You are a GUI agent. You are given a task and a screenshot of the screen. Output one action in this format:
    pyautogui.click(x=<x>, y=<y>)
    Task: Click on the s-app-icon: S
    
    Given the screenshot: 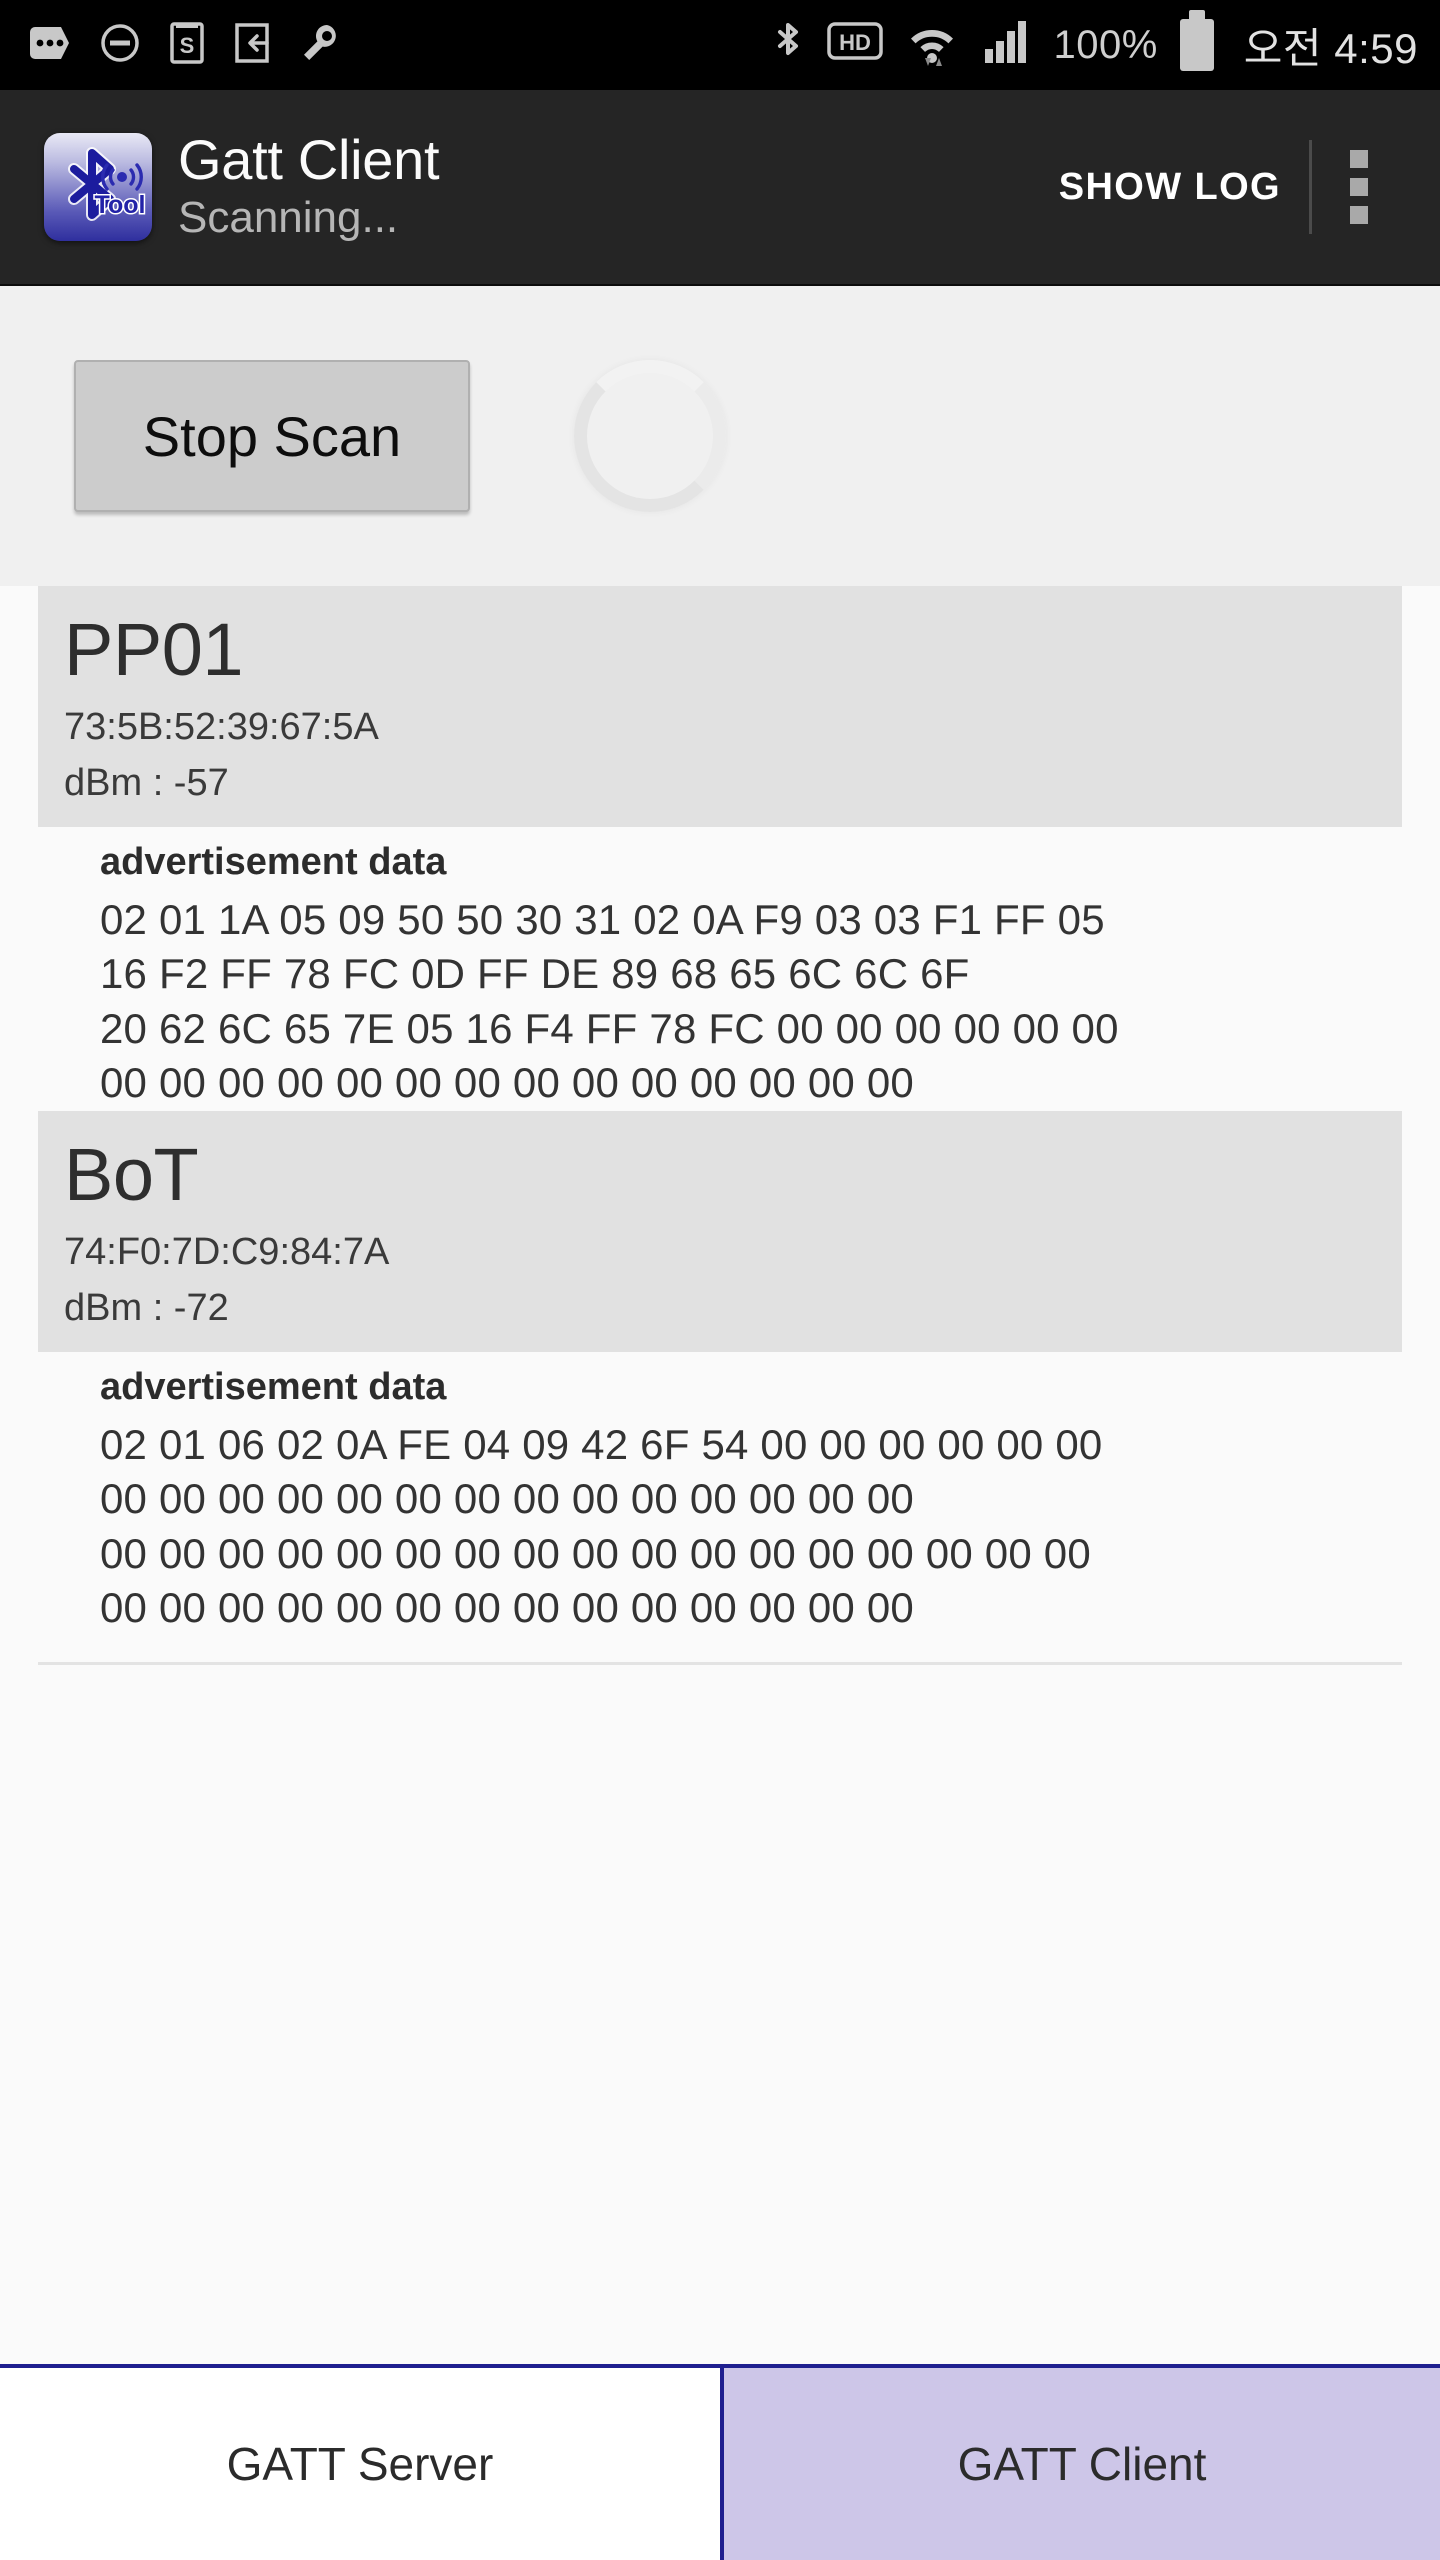 What is the action you would take?
    pyautogui.click(x=187, y=45)
    